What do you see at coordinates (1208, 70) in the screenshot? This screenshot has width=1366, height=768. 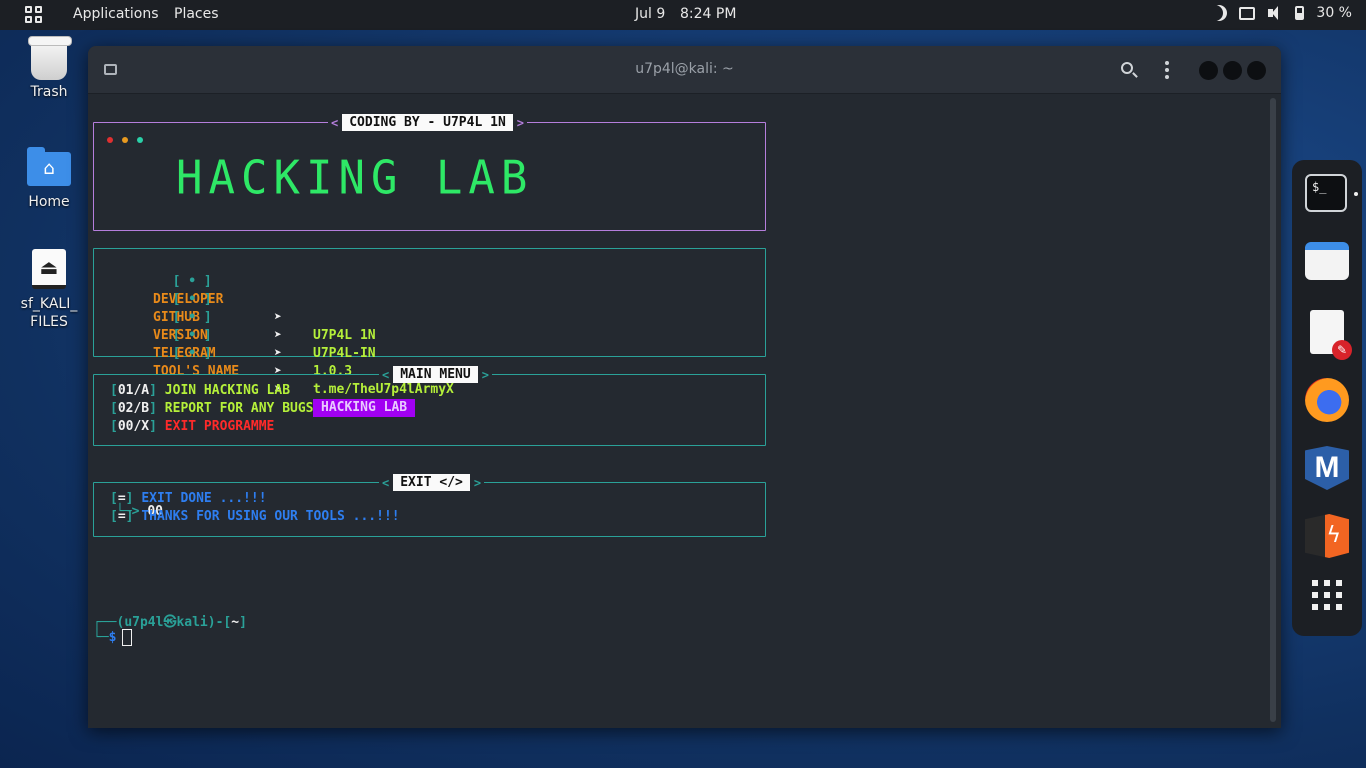 I see `minimize-button` at bounding box center [1208, 70].